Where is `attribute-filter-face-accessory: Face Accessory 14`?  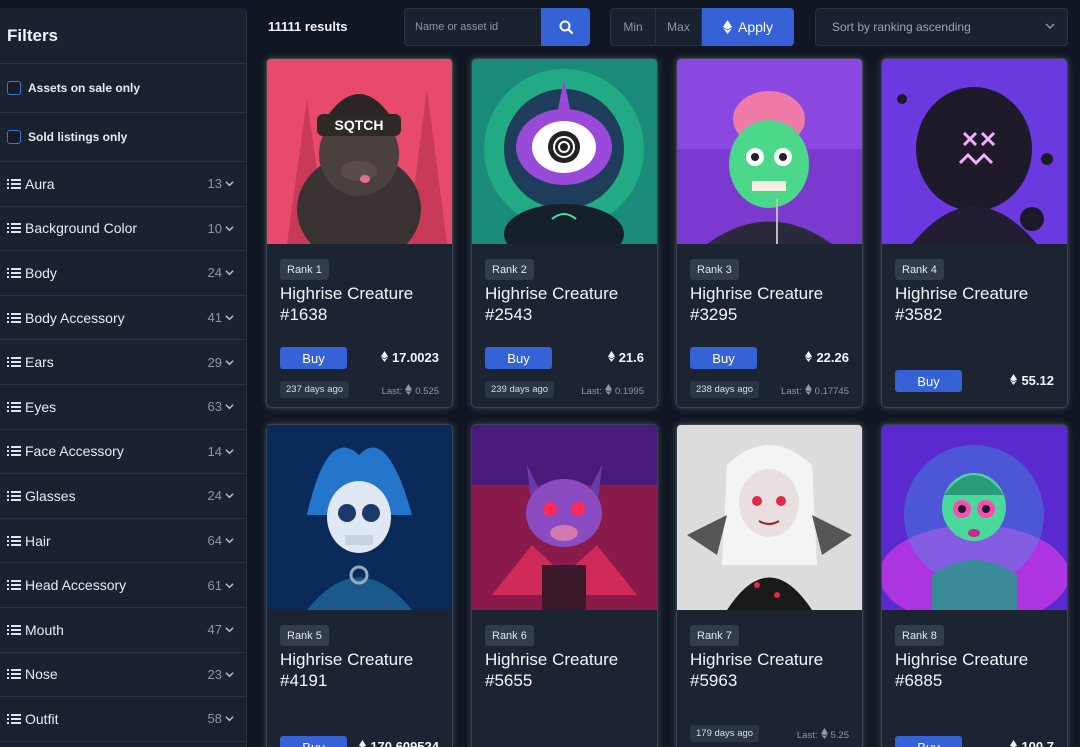
attribute-filter-face-accessory: Face Accessory 14 is located at coordinates (123, 452).